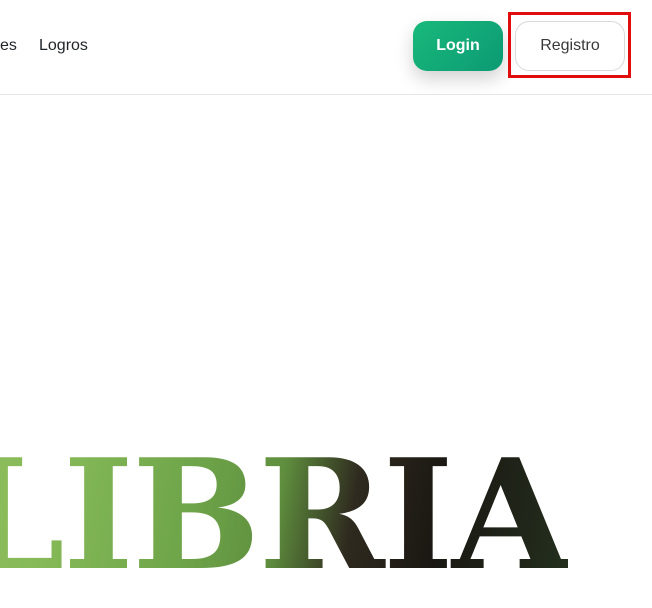 Image resolution: width=652 pixels, height=608 pixels. Describe the element at coordinates (63, 46) in the screenshot. I see `nav-link-logros: Logros` at that location.